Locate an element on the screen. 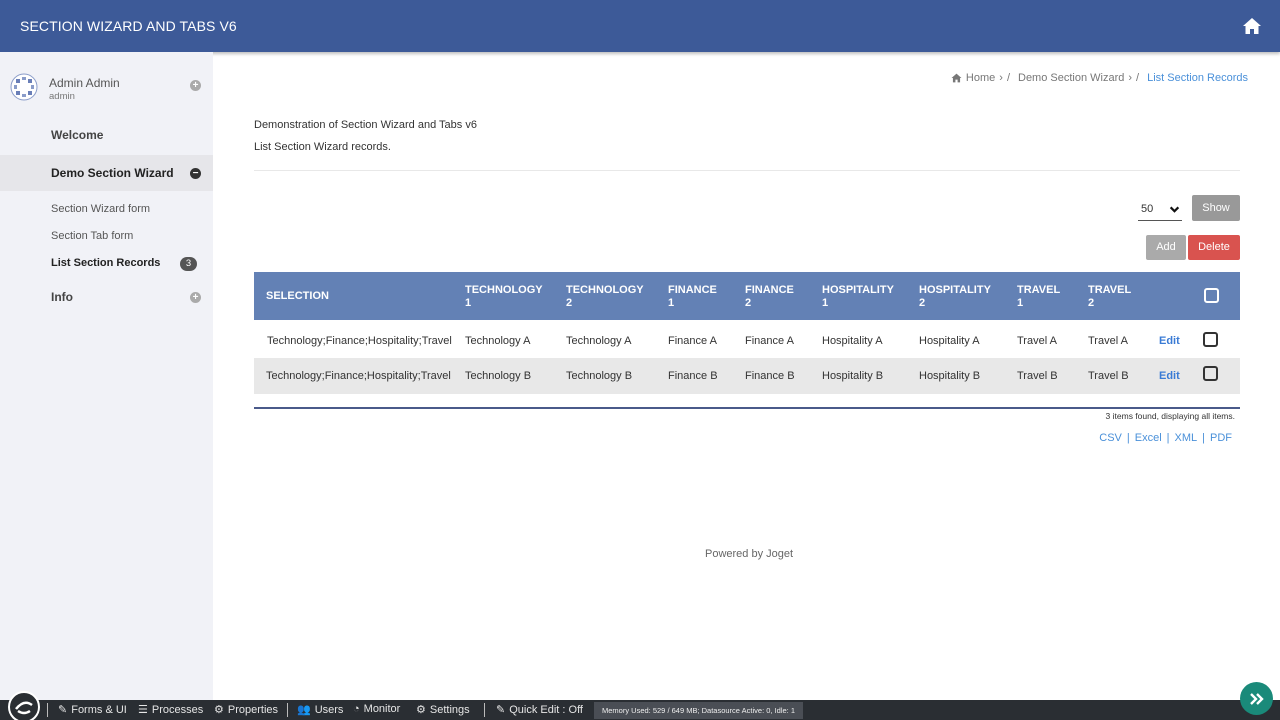  cell-technology-2: Technology B is located at coordinates (599, 376).